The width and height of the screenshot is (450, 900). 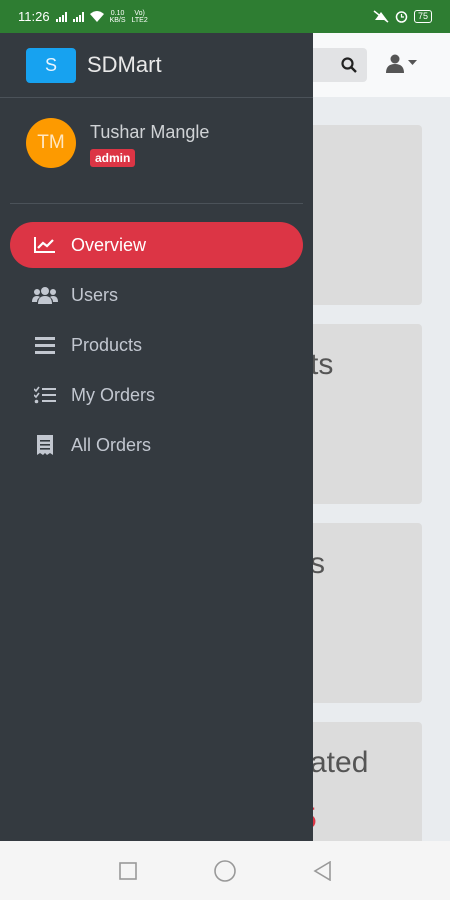 I want to click on stat-card-4: ated 5, so click(x=361, y=781).